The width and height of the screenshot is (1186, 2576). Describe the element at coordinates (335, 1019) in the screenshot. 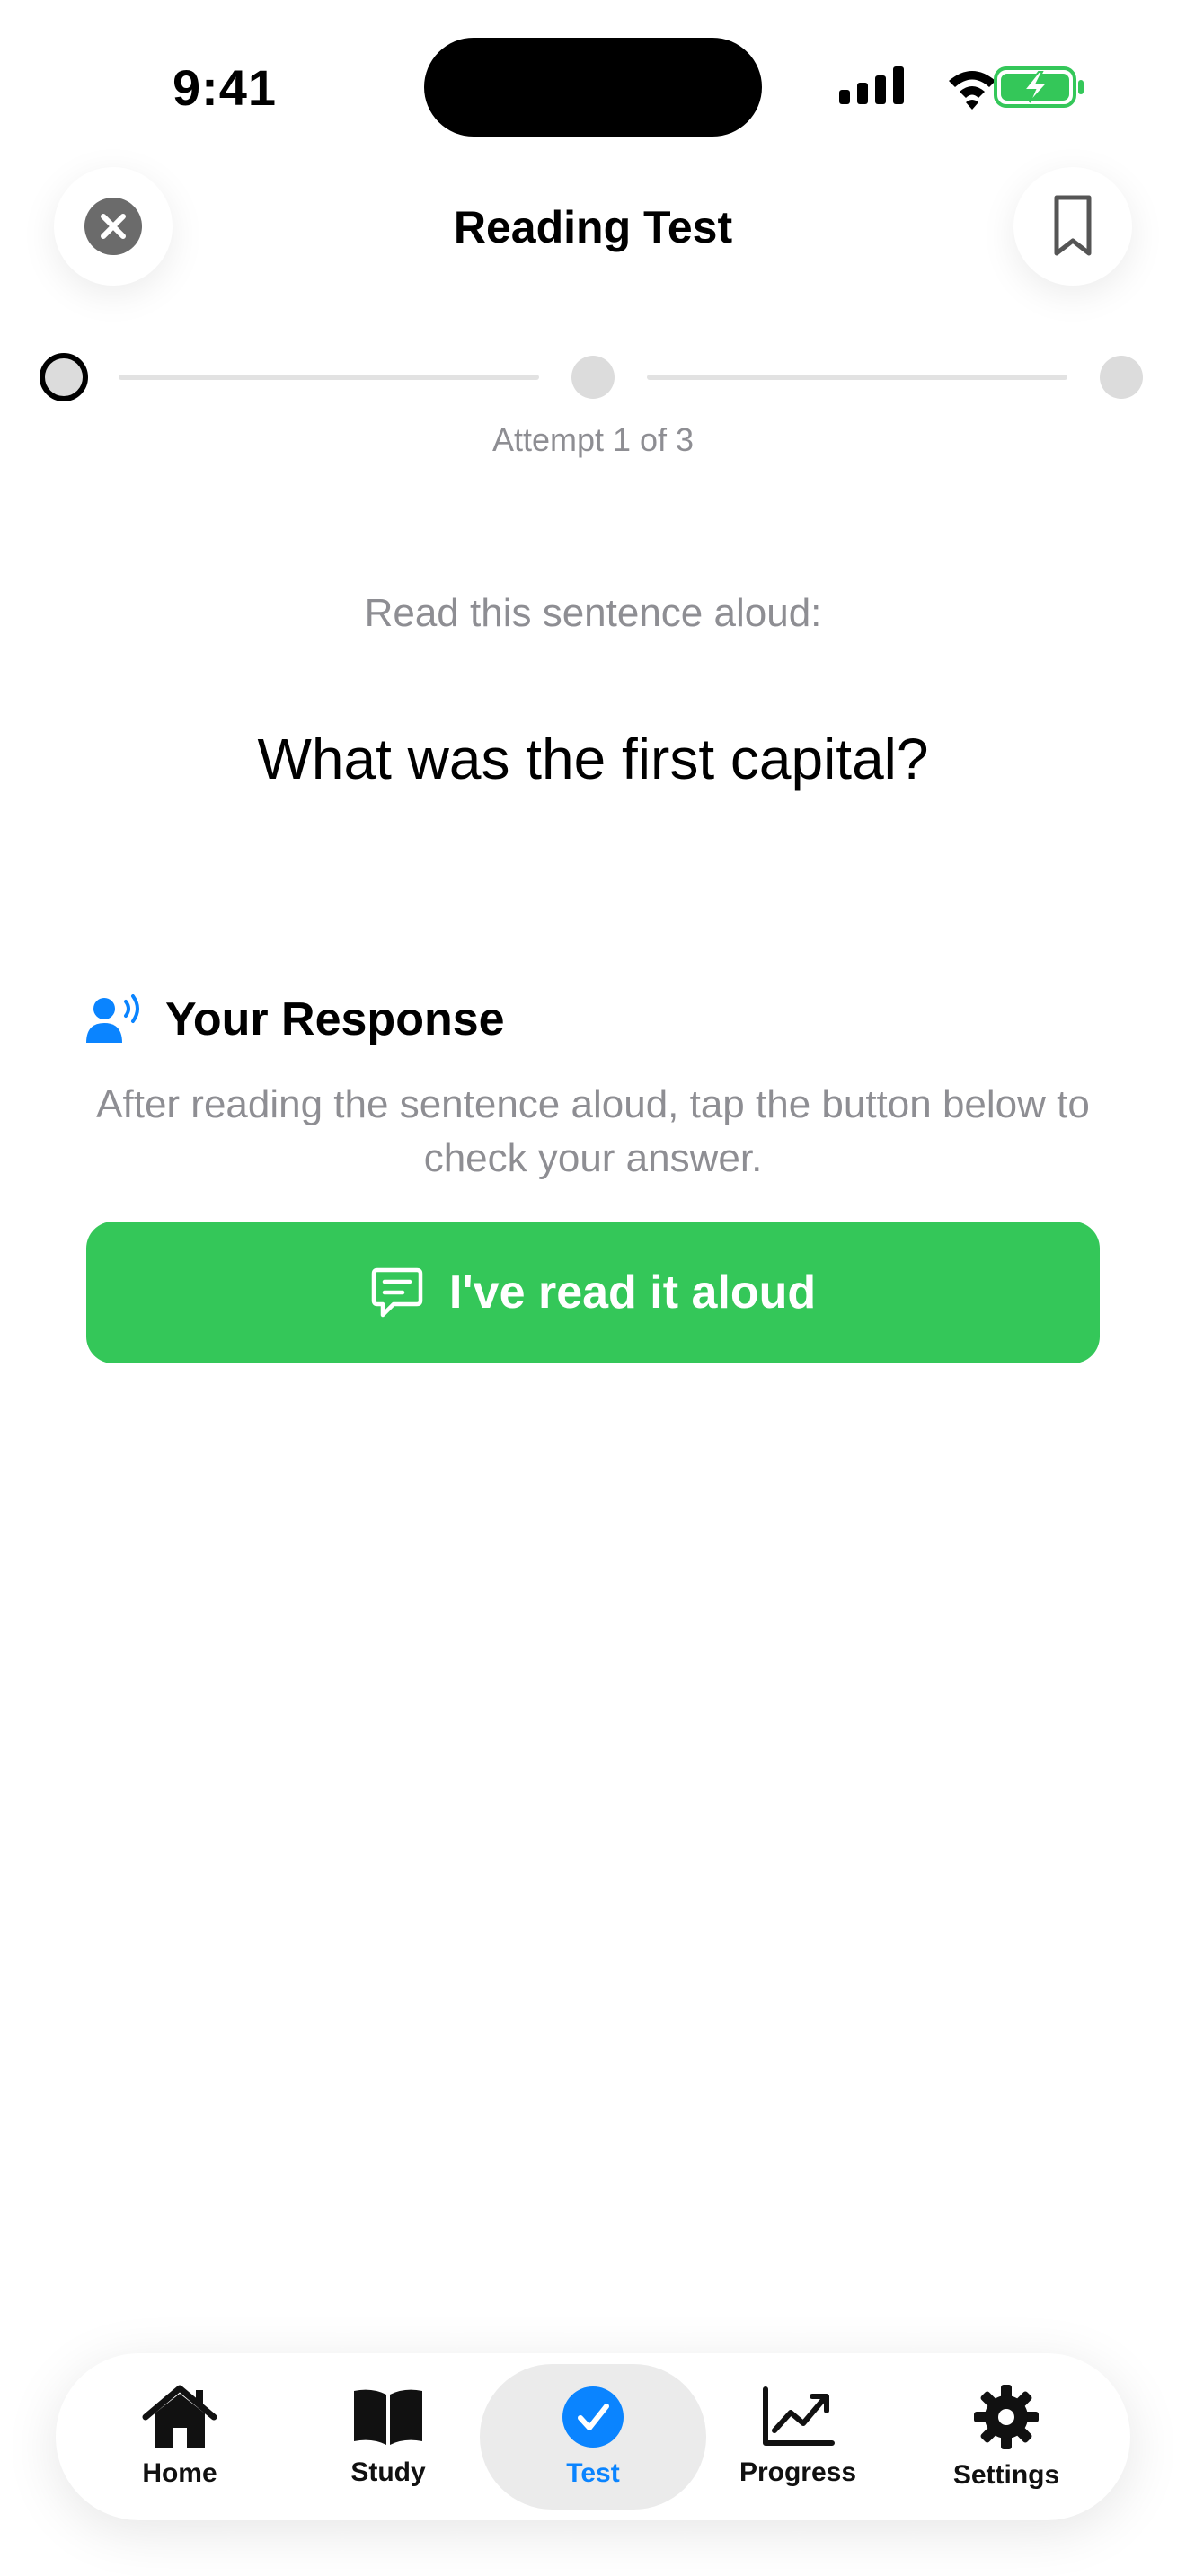

I see `response-title: Your Response` at that location.